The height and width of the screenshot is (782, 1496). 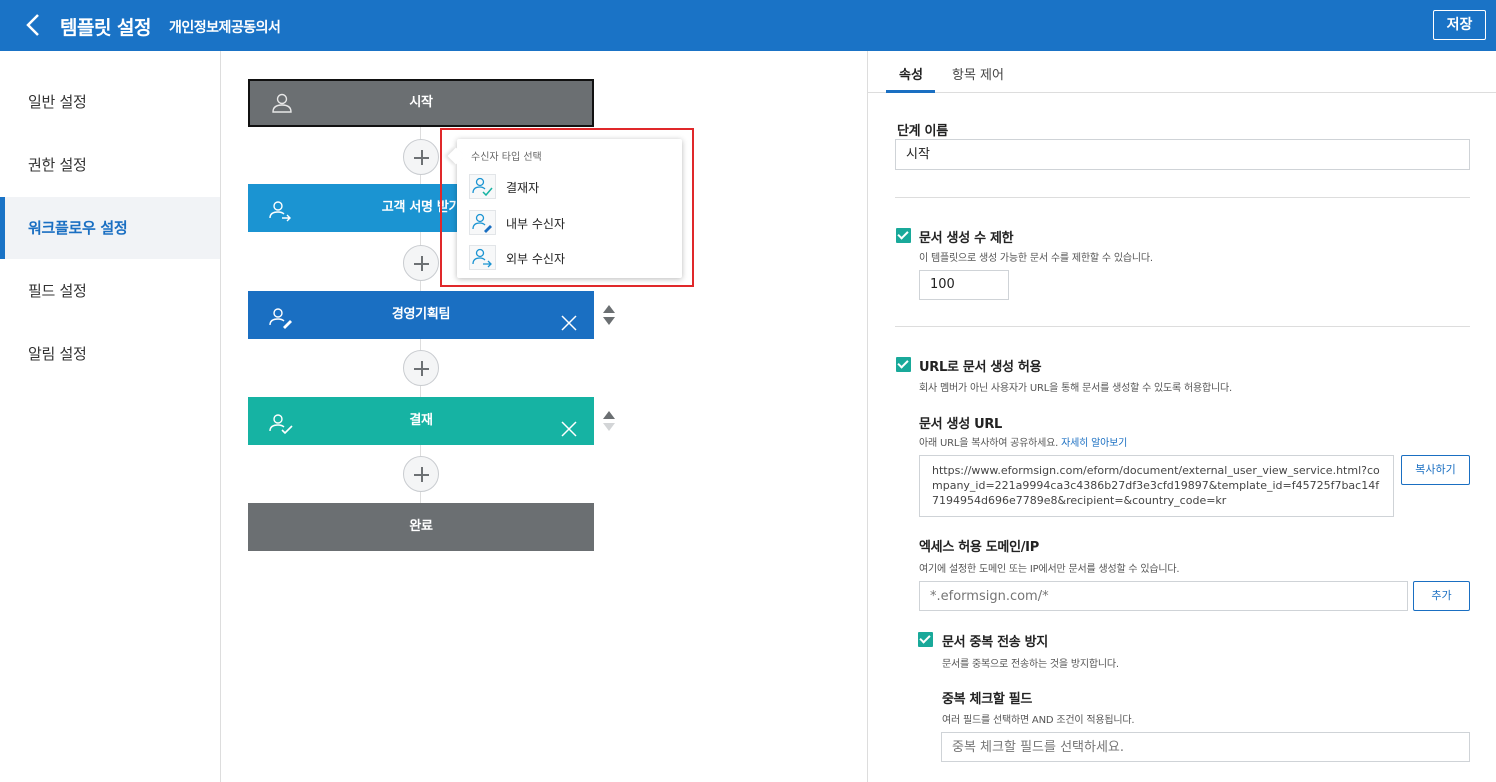 I want to click on access-domain-label: 엑세스 허용 도메인/IP, so click(x=979, y=547).